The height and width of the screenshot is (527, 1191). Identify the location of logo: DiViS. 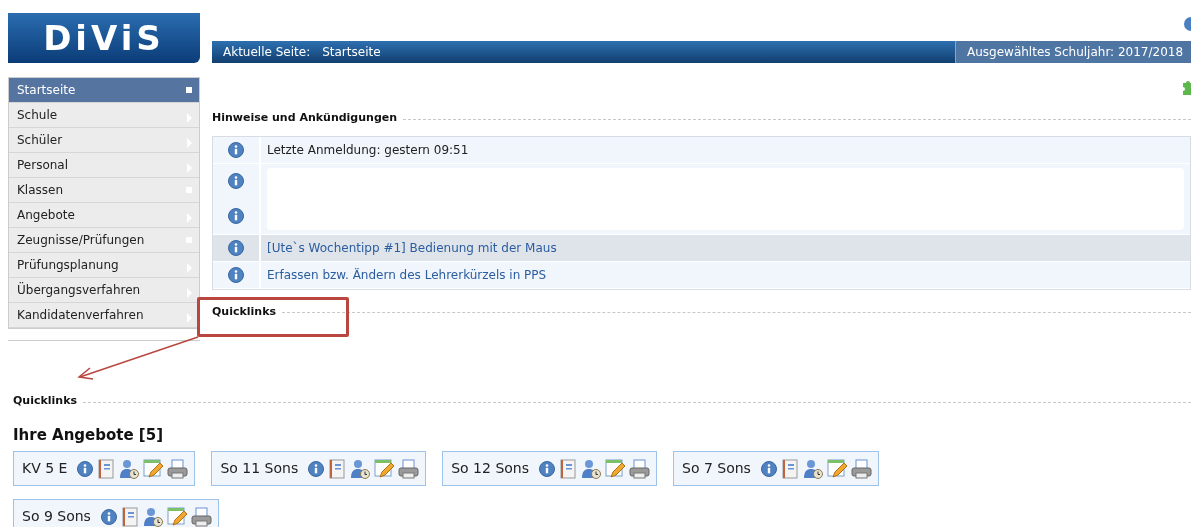
(104, 38).